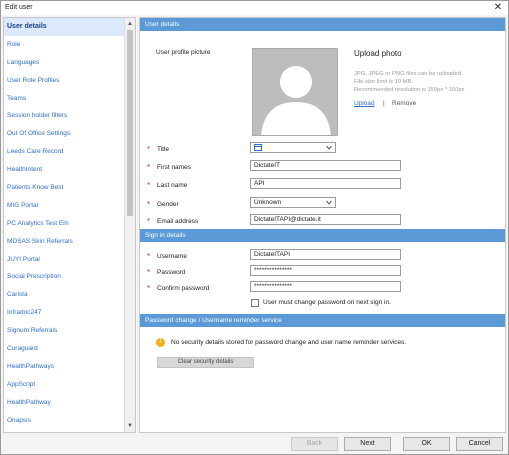  What do you see at coordinates (160, 342) in the screenshot?
I see `warning-icon: !` at bounding box center [160, 342].